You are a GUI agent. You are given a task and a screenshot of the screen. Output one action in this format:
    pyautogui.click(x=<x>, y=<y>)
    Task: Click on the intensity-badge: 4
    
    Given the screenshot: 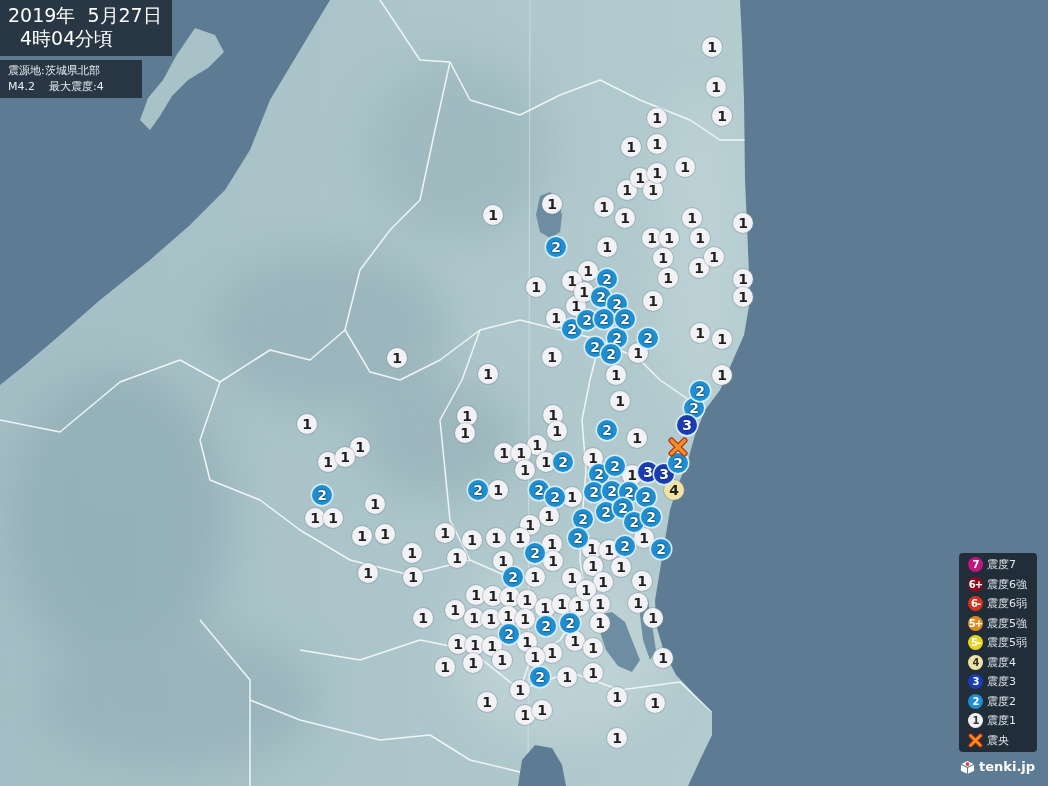 What is the action you would take?
    pyautogui.click(x=975, y=662)
    